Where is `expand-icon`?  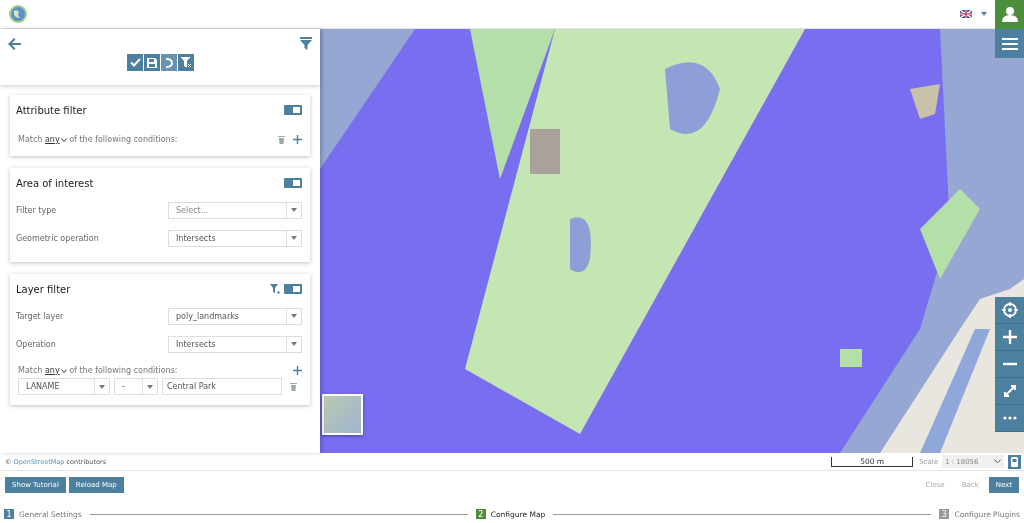
expand-icon is located at coordinates (1009, 391).